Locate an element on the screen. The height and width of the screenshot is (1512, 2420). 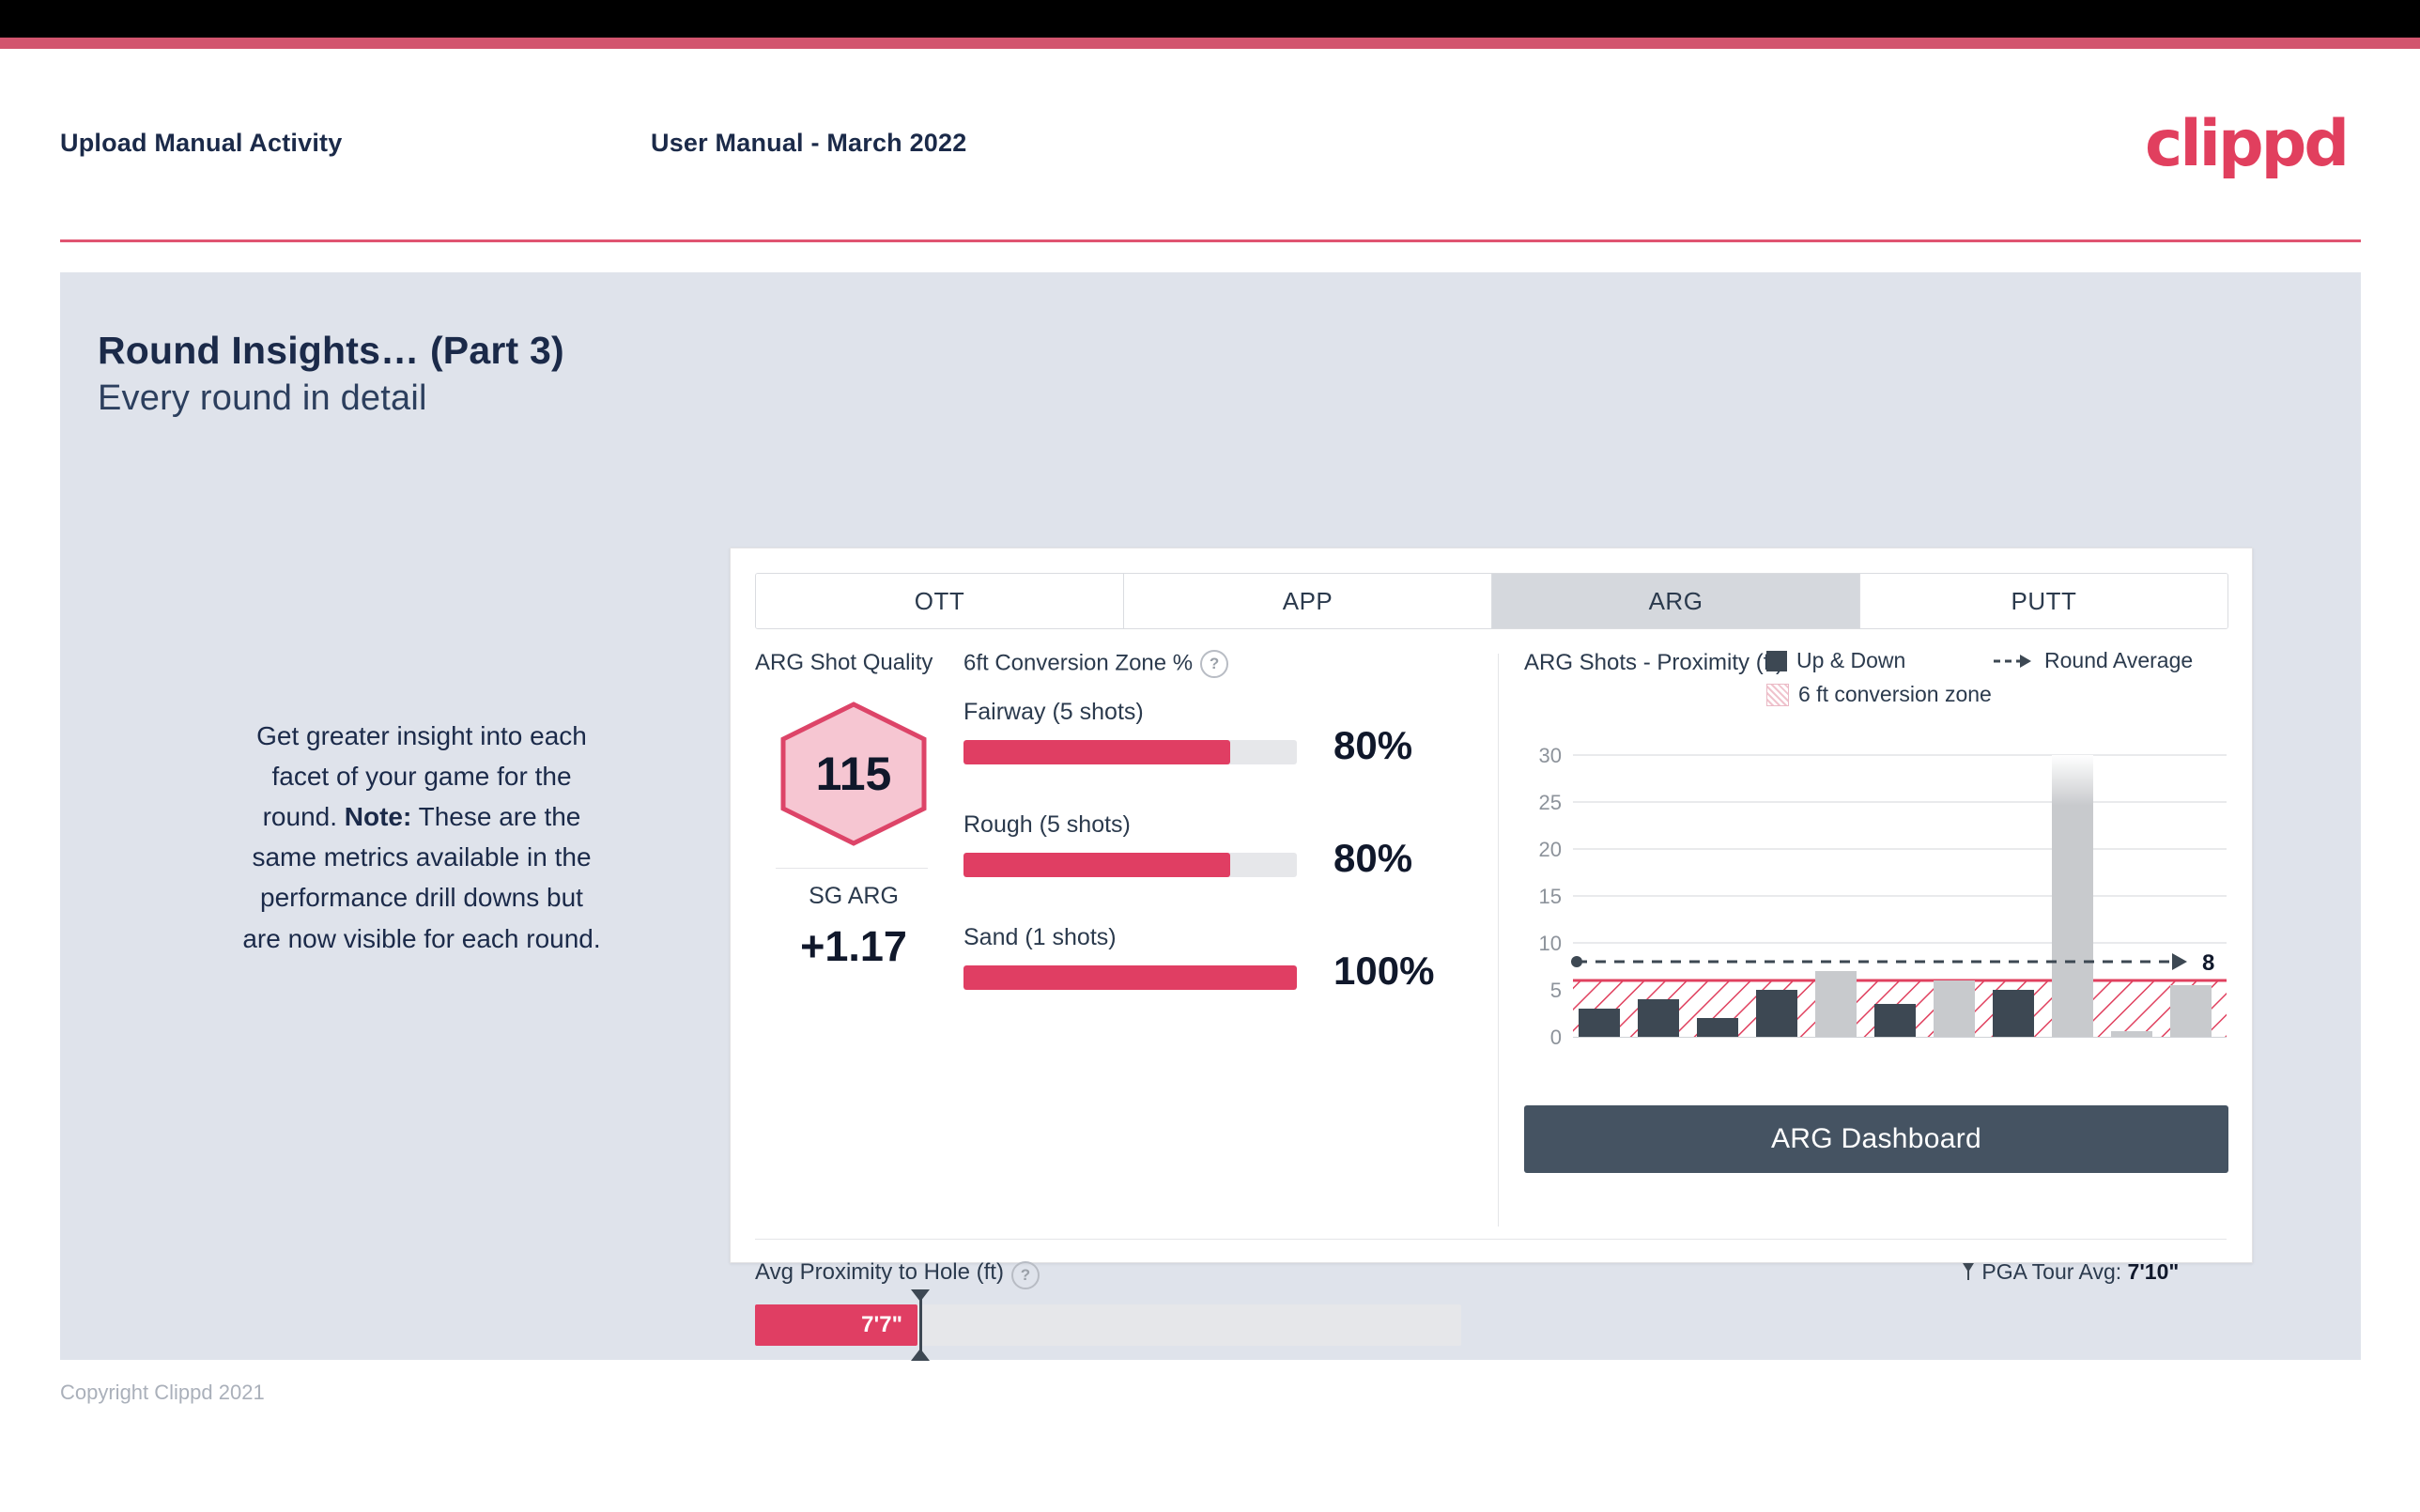
round-average-value: 8 is located at coordinates (2208, 963).